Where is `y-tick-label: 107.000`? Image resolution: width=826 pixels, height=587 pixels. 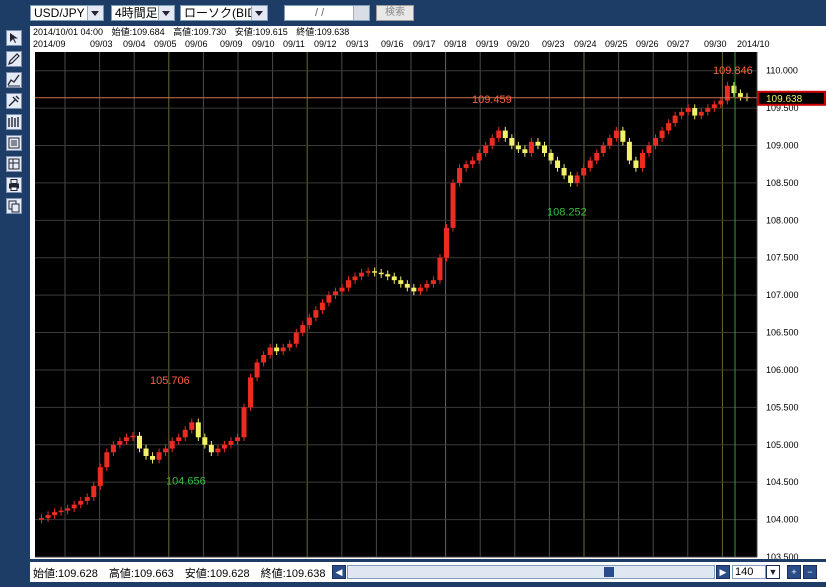 y-tick-label: 107.000 is located at coordinates (782, 295).